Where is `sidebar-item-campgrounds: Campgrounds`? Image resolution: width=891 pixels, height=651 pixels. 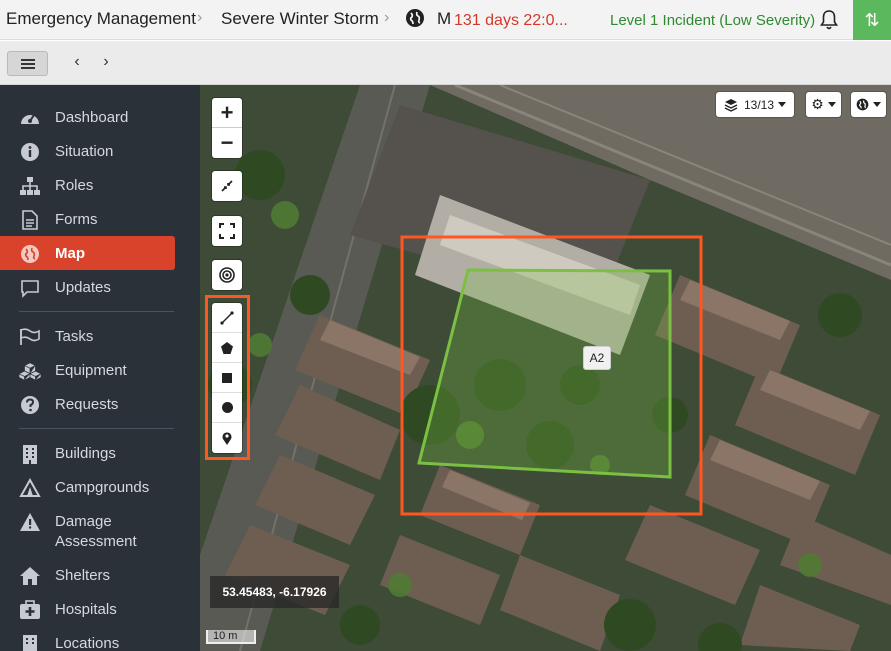
sidebar-item-campgrounds: Campgrounds is located at coordinates (87, 487).